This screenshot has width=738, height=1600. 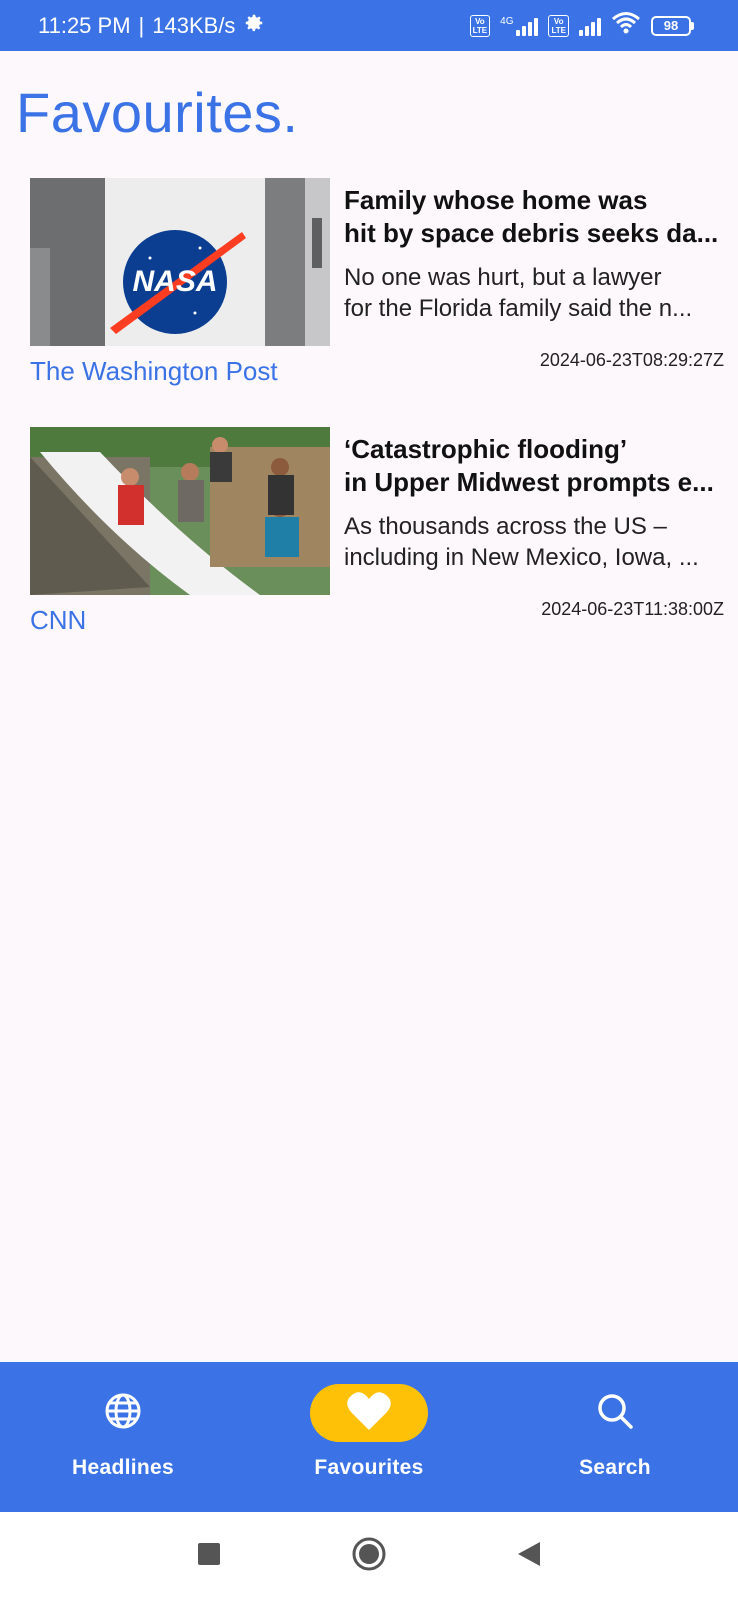 What do you see at coordinates (157, 112) in the screenshot?
I see `page-title: Favourites.` at bounding box center [157, 112].